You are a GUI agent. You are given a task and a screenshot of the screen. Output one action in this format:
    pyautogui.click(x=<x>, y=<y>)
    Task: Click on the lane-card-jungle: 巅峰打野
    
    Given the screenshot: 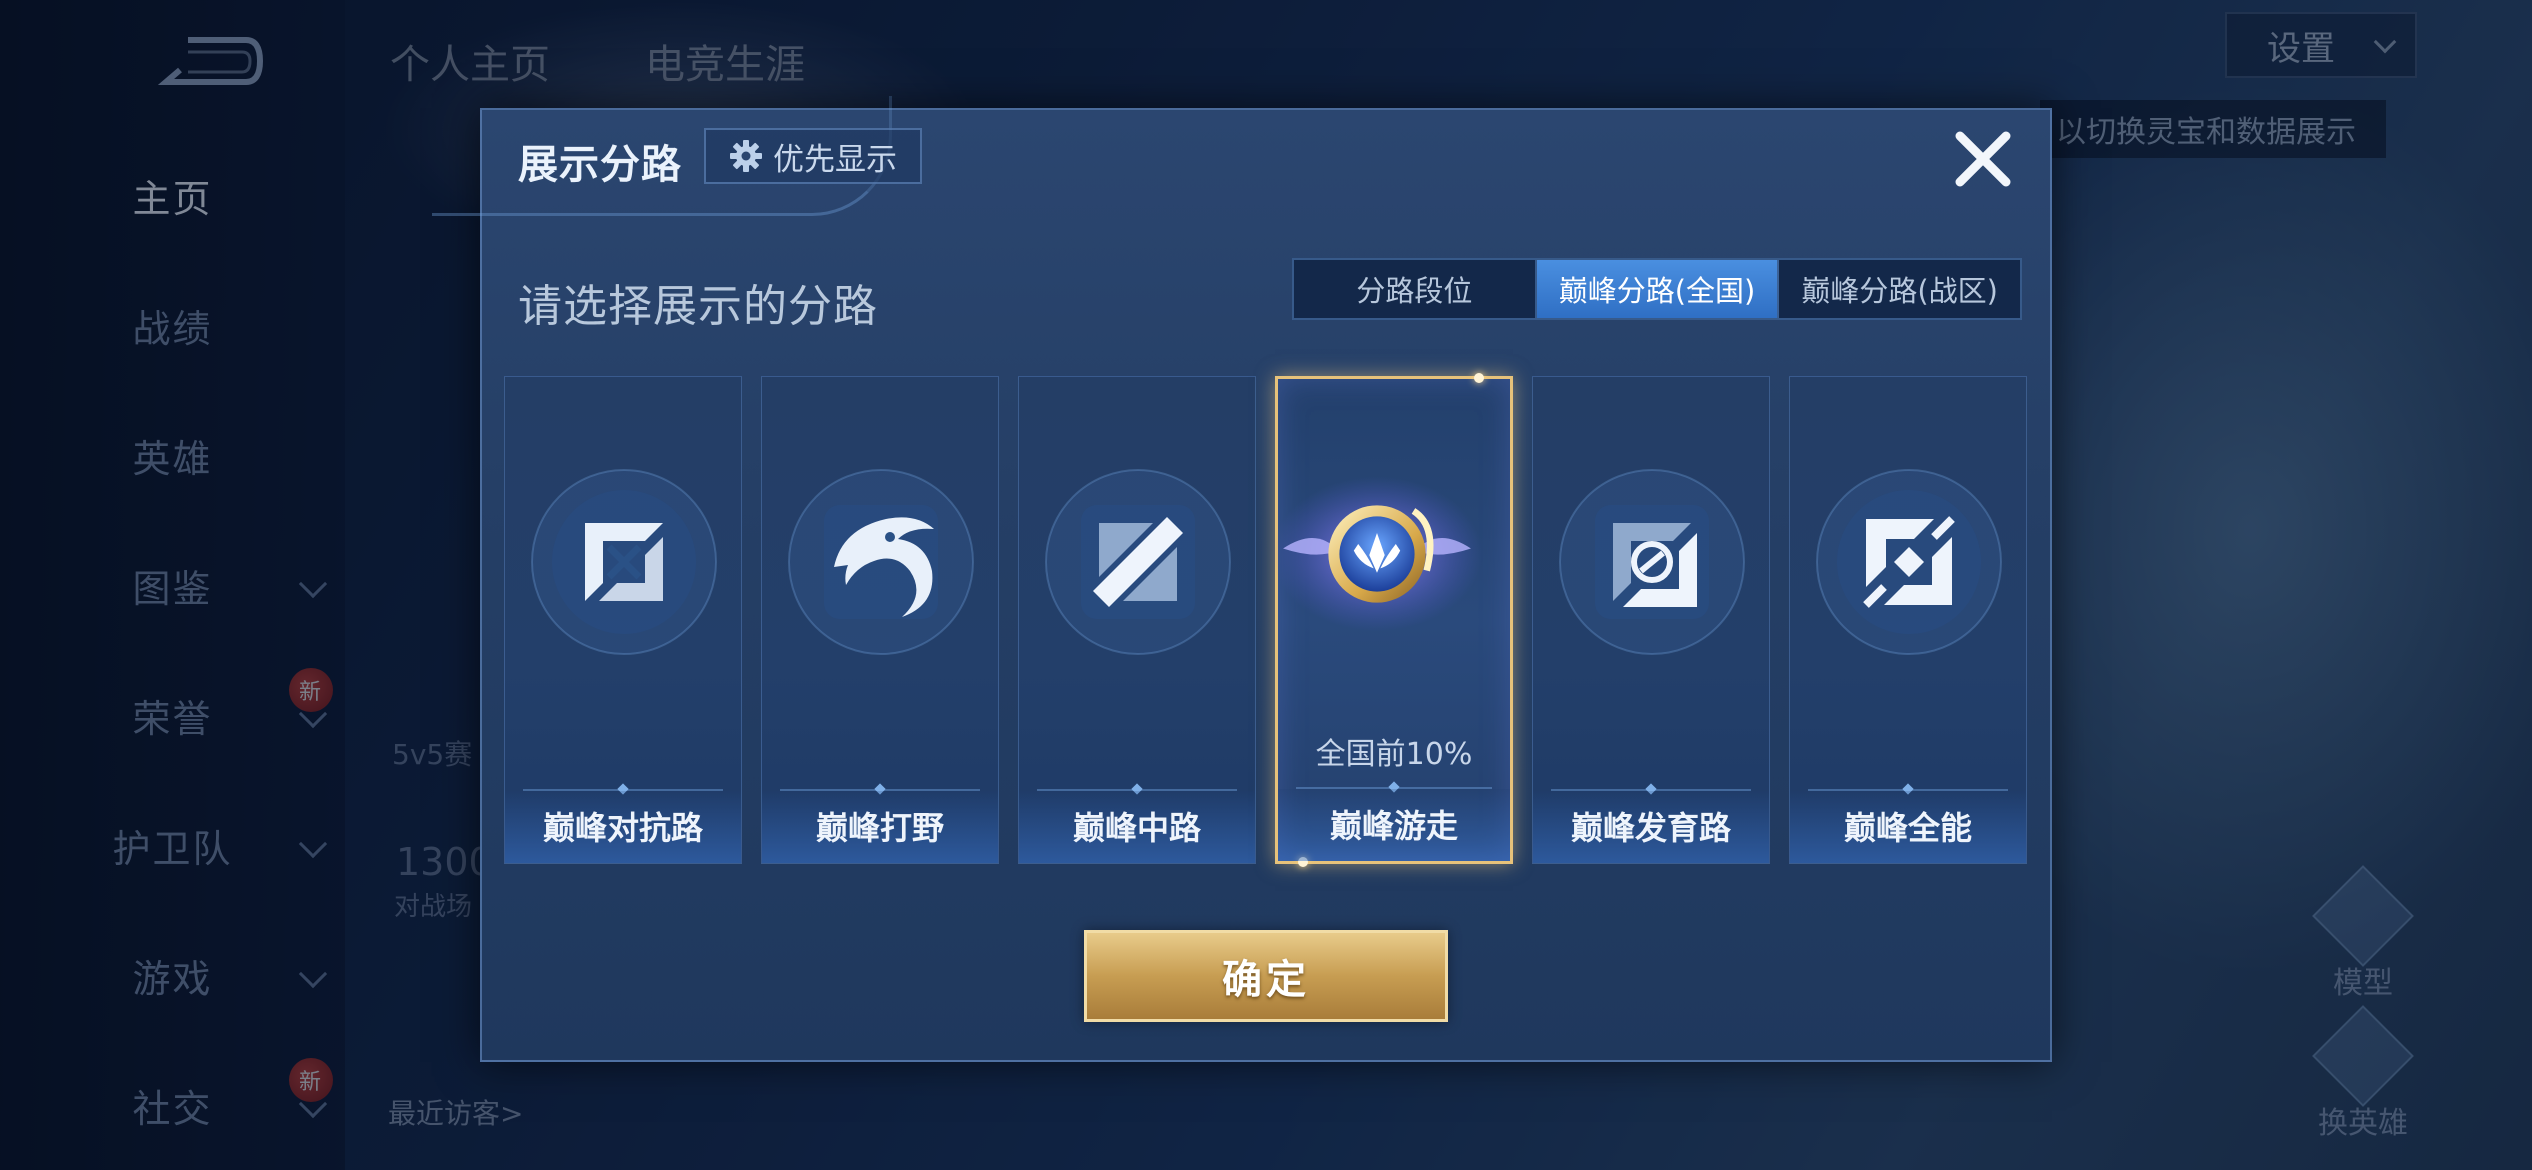 What is the action you would take?
    pyautogui.click(x=880, y=620)
    